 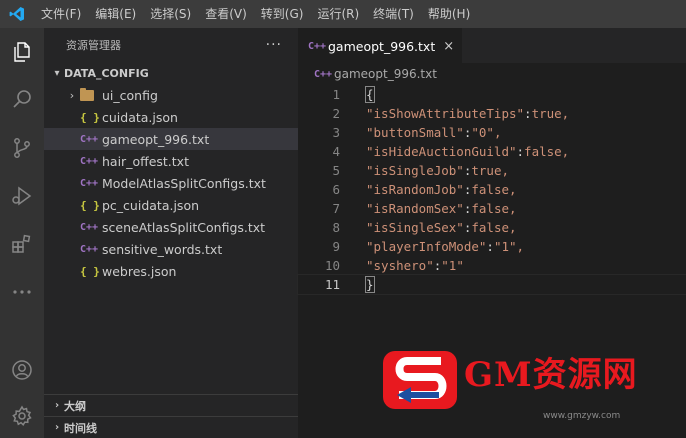 I want to click on json-key: "isRandomSex", so click(x=415, y=208).